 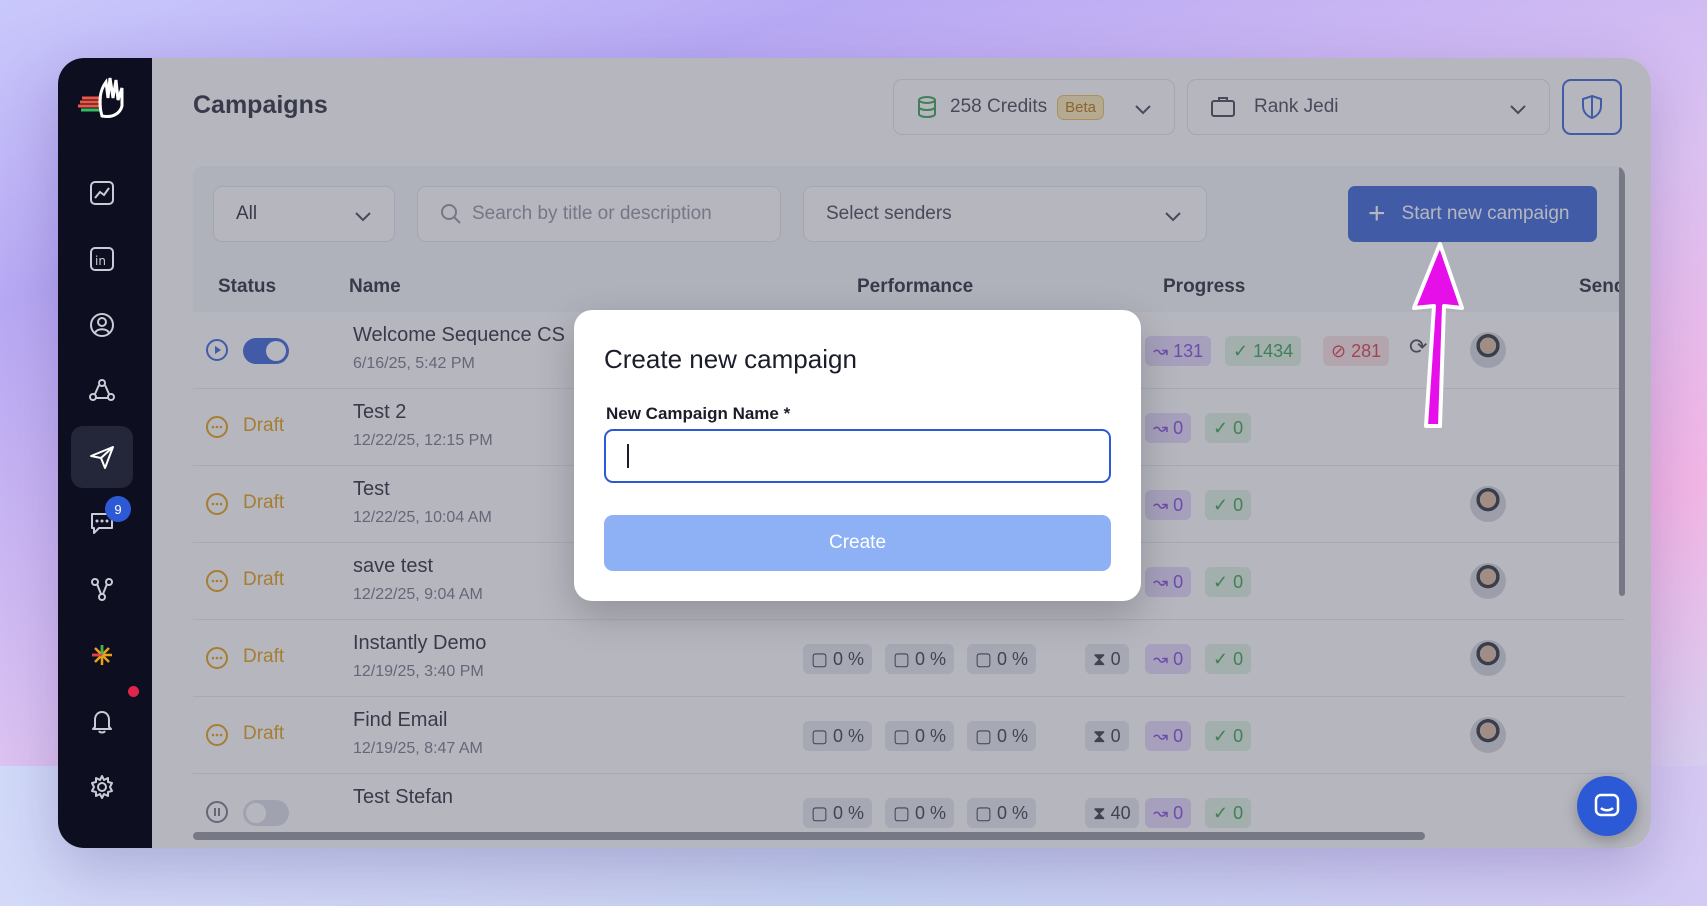 I want to click on sidebar-item-settings, so click(x=102, y=787).